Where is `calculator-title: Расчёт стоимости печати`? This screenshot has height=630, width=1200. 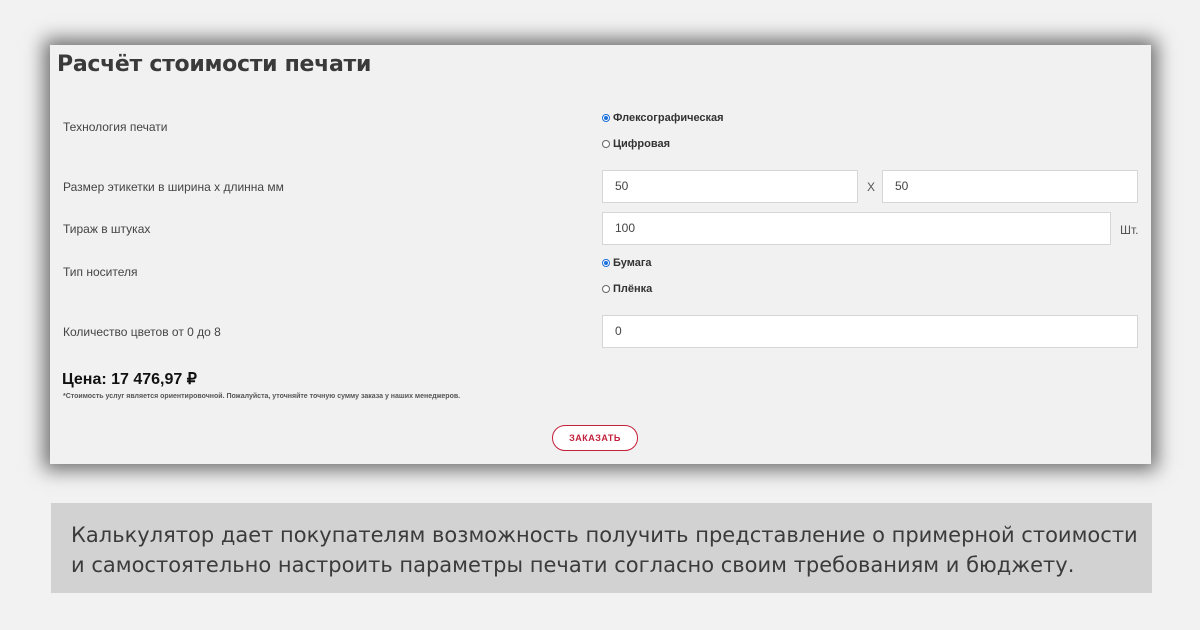 calculator-title: Расчёт стоимости печати is located at coordinates (214, 64).